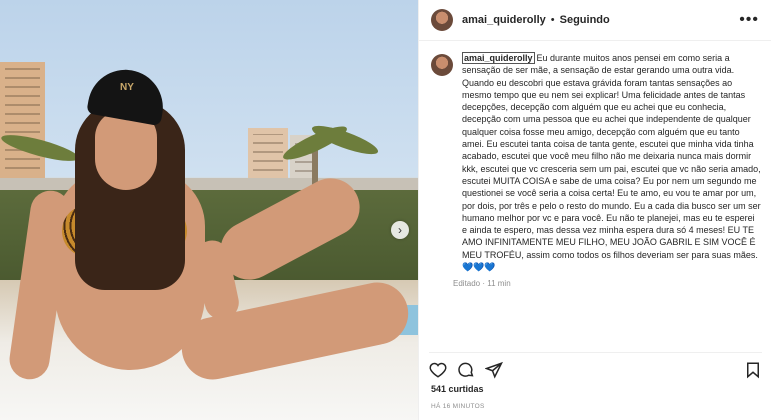 This screenshot has width=771, height=420. What do you see at coordinates (498, 58) in the screenshot?
I see `caption-username: amai_quiderolly` at bounding box center [498, 58].